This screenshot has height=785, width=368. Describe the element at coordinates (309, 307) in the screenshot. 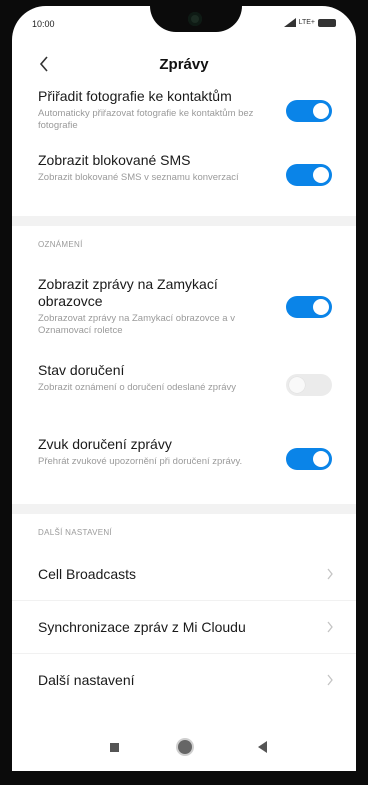

I see `lockscreen-messages-toggle` at that location.